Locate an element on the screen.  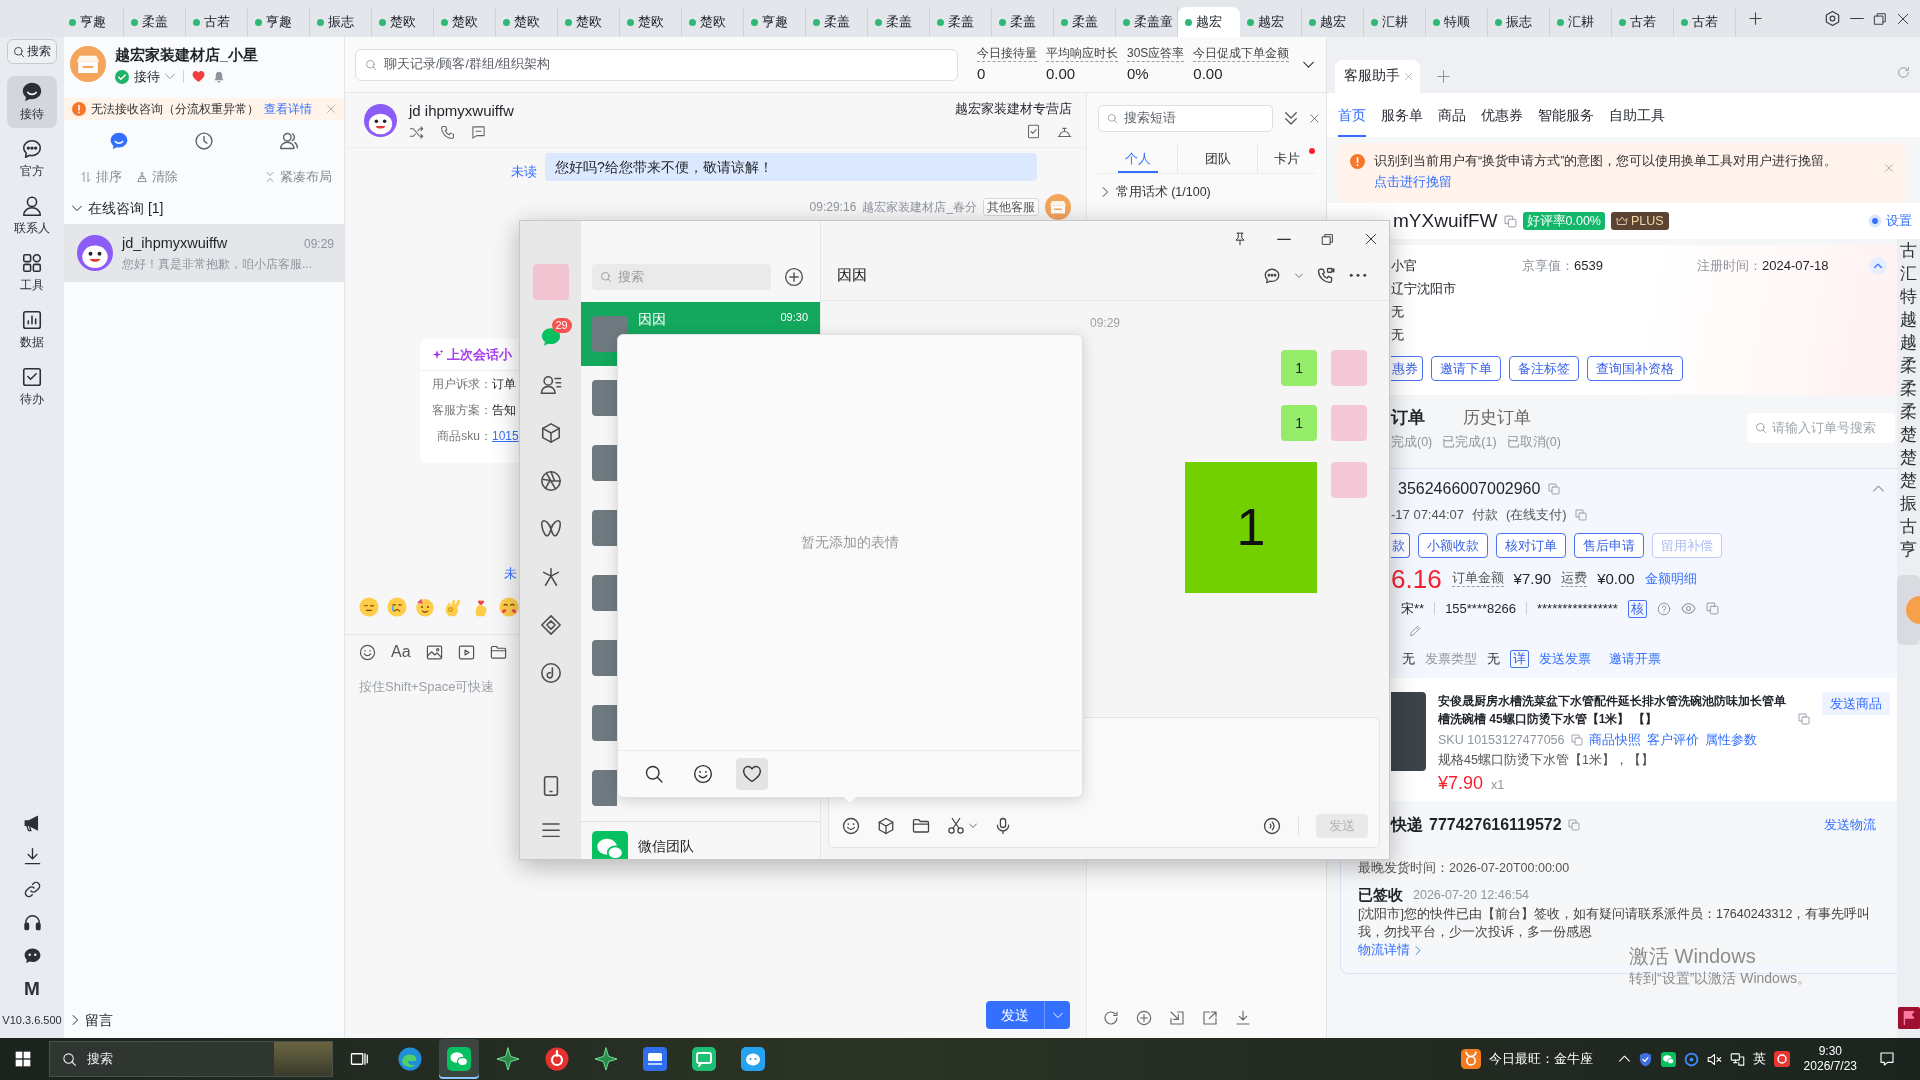
eye-icon is located at coordinates (1688, 609).